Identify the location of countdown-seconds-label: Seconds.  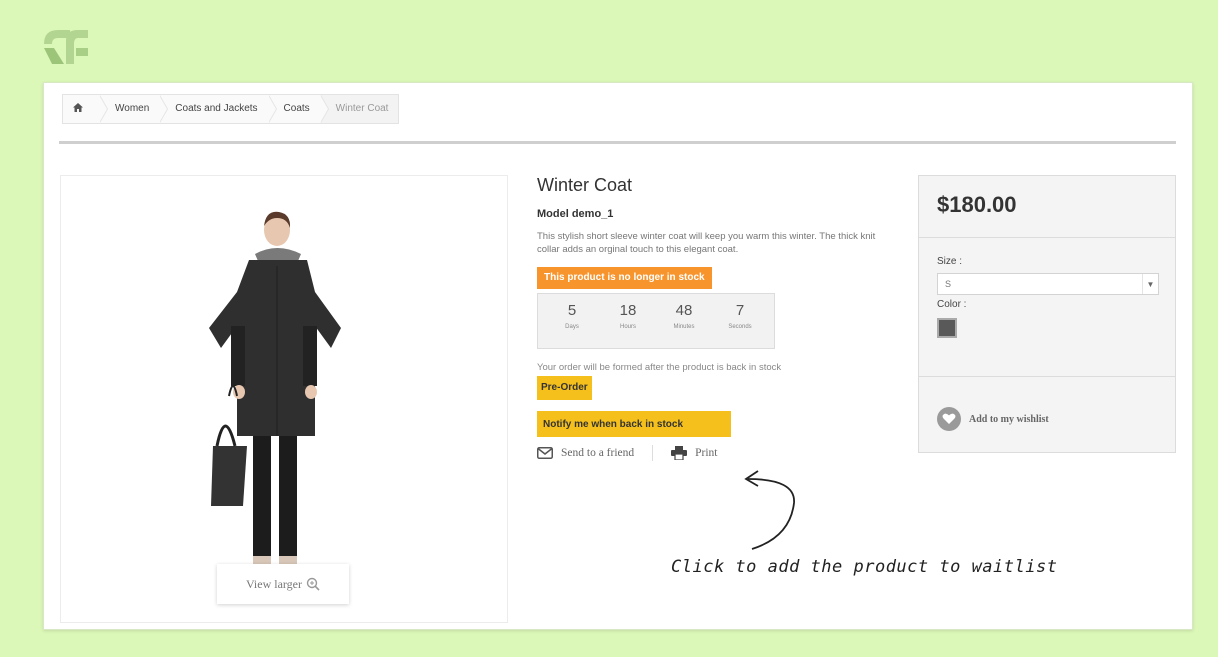
(740, 327).